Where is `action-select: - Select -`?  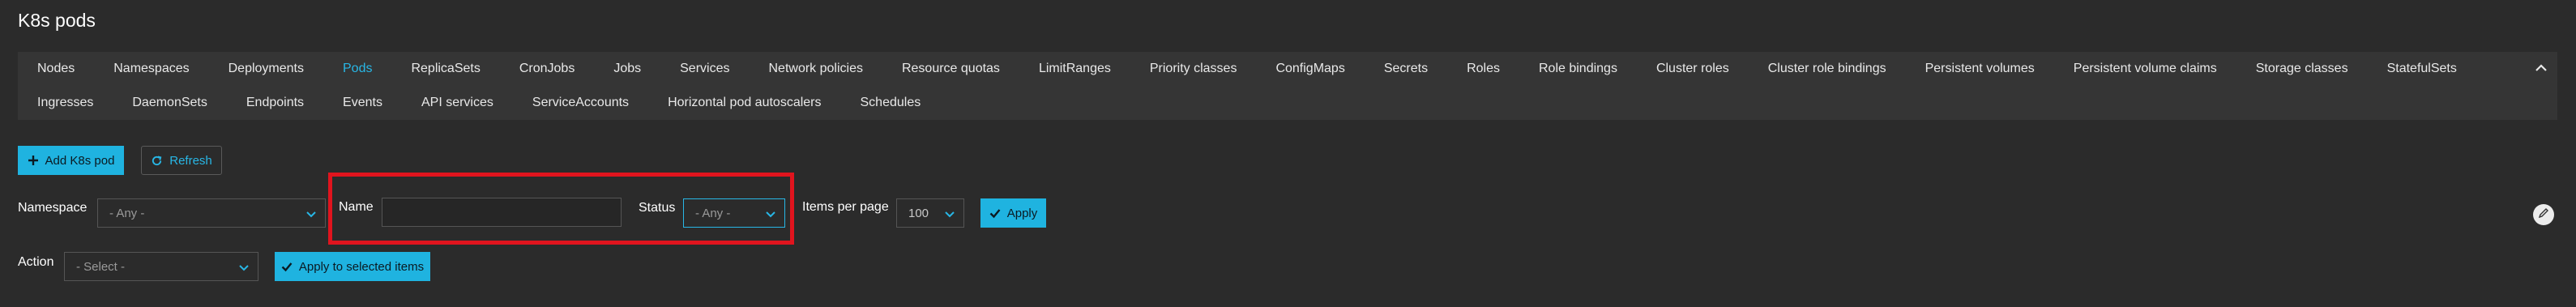
action-select: - Select - is located at coordinates (161, 266).